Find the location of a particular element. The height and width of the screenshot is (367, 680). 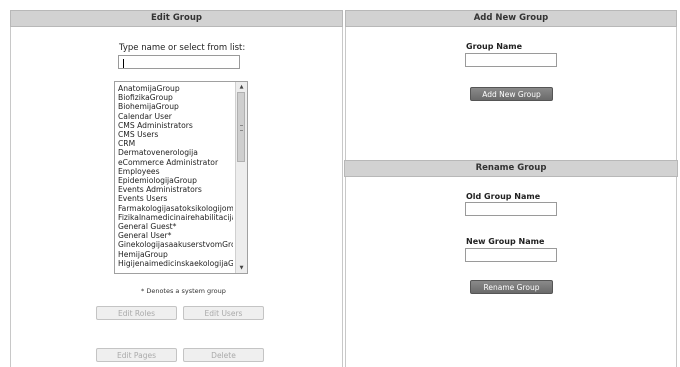

group-list-item: EpidemiologijaGroup is located at coordinates (175, 180).